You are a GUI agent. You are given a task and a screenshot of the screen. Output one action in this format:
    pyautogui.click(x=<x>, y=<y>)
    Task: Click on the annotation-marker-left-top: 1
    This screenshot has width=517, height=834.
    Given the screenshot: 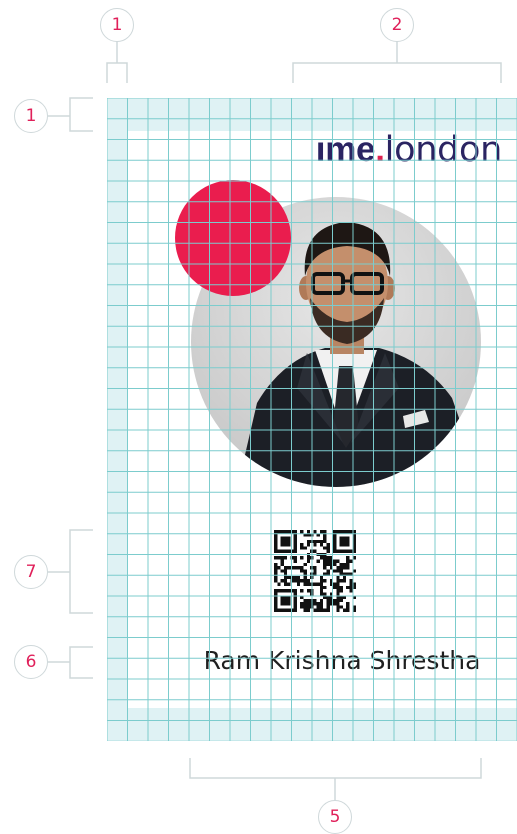 What is the action you would take?
    pyautogui.click(x=31, y=116)
    